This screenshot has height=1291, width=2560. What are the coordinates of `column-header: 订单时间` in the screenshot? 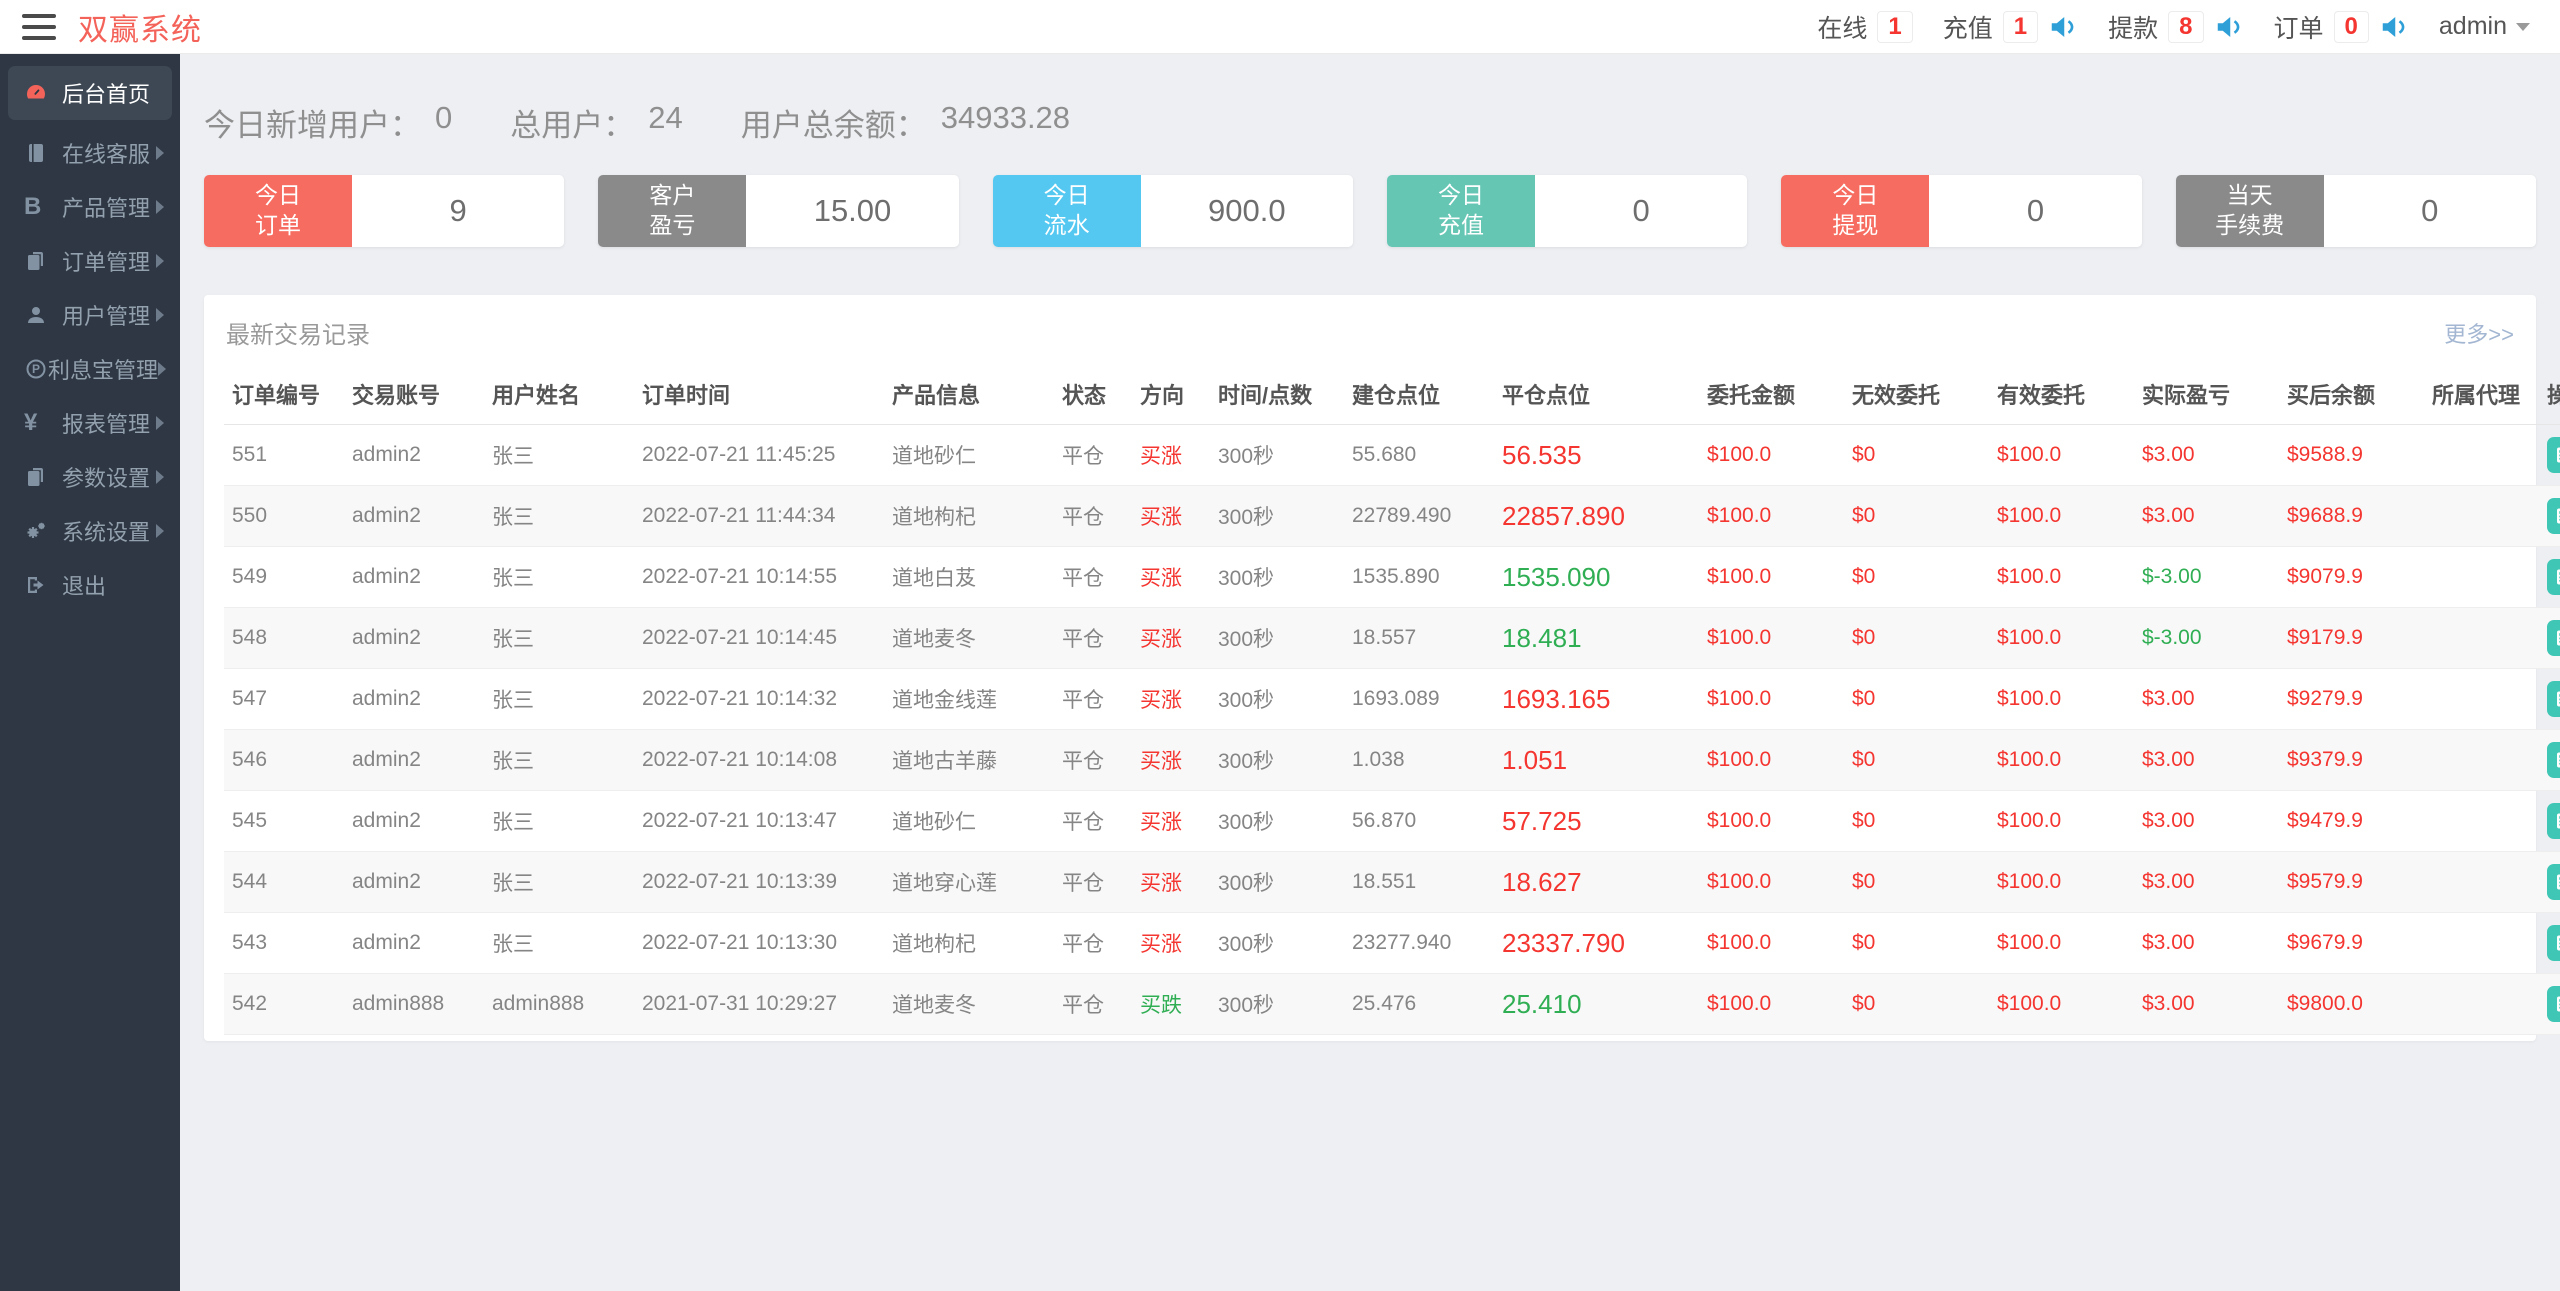 It's located at (759, 394).